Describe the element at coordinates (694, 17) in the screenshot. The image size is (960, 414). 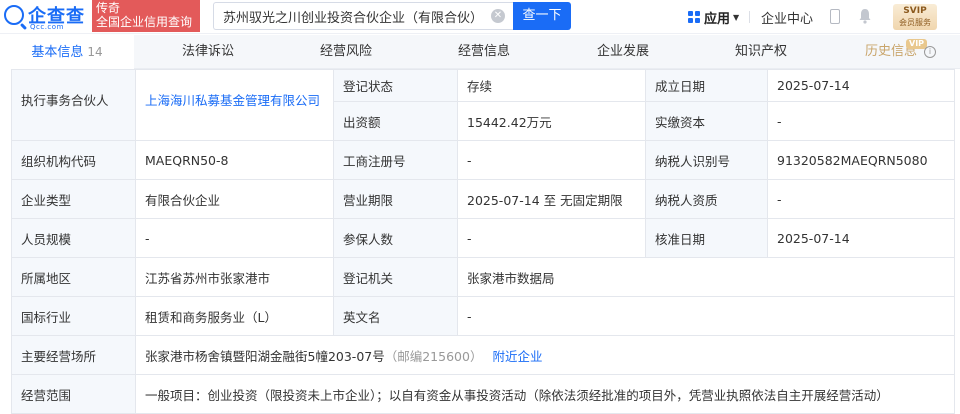
I see `apps-grid-icon` at that location.